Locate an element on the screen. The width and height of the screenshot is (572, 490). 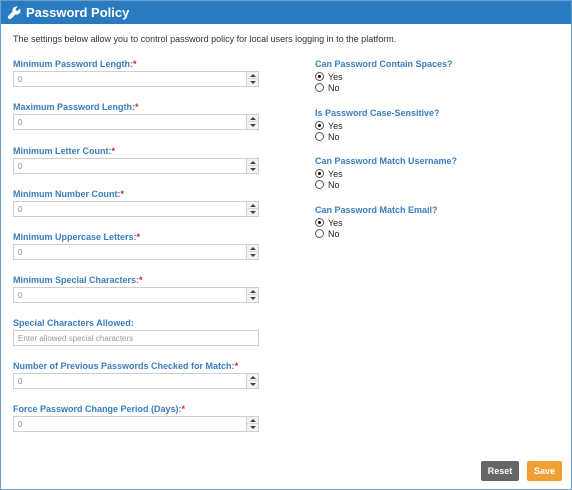
min-special-characters-field: Minimum Special Characters:* is located at coordinates (136, 289).